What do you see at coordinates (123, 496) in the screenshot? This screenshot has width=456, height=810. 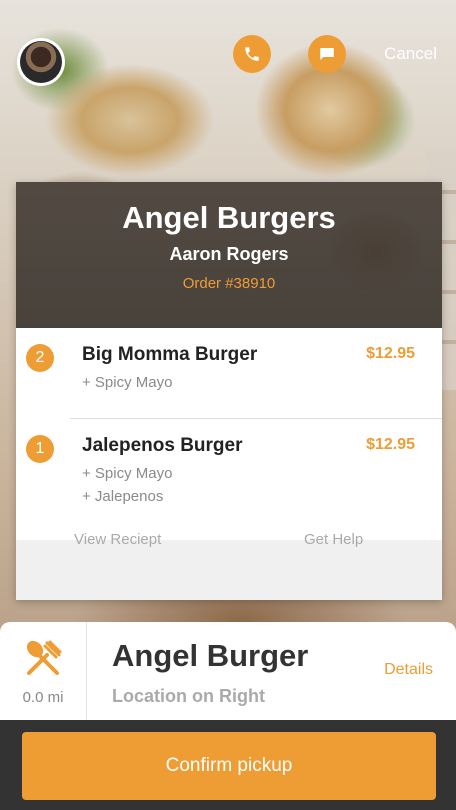 I see `item-modifier: + Jalepenos` at bounding box center [123, 496].